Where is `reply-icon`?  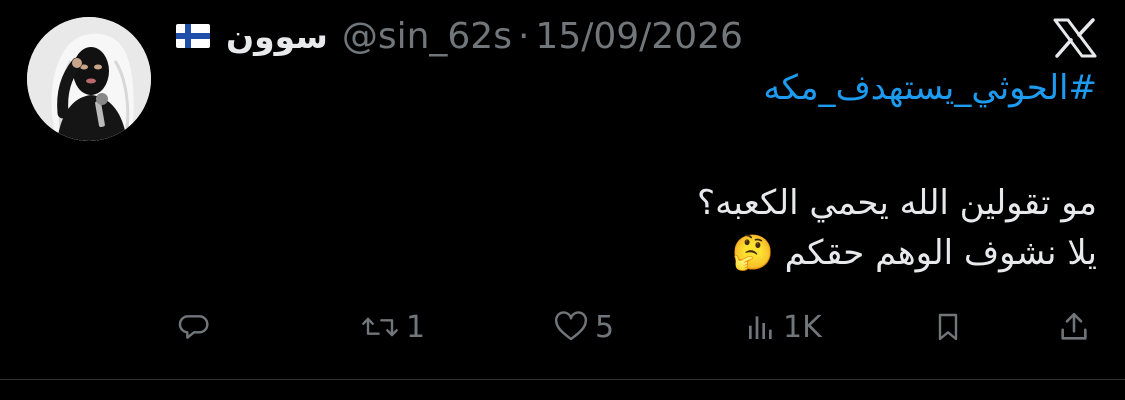 reply-icon is located at coordinates (194, 327).